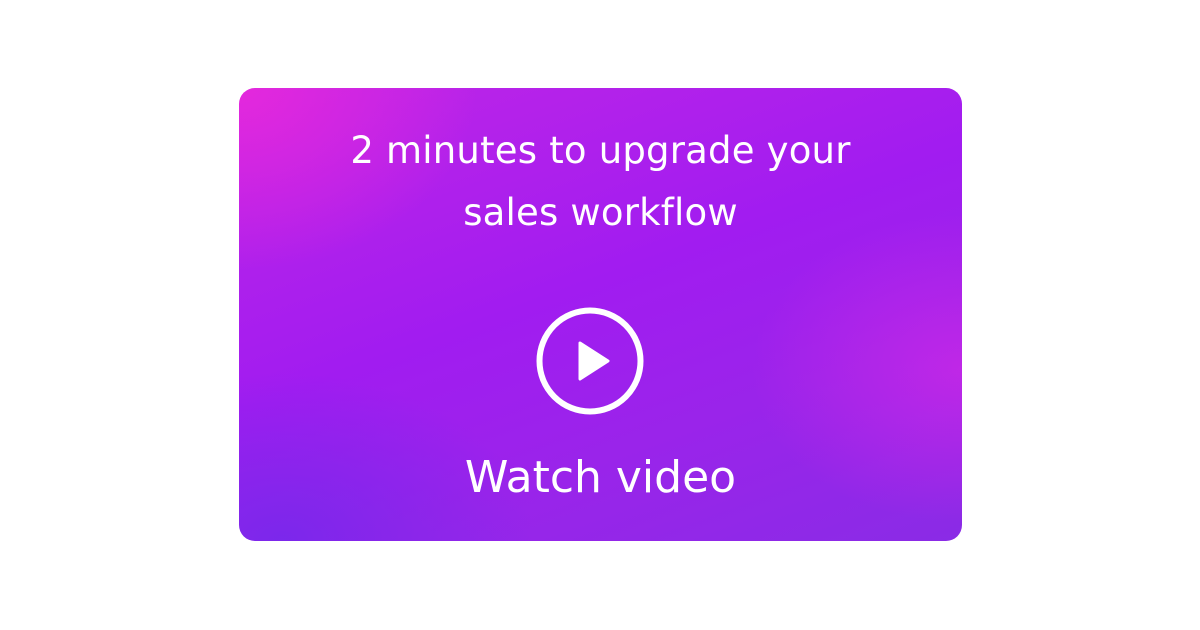 The height and width of the screenshot is (630, 1200). I want to click on headline-line-2: sales workflow, so click(600, 212).